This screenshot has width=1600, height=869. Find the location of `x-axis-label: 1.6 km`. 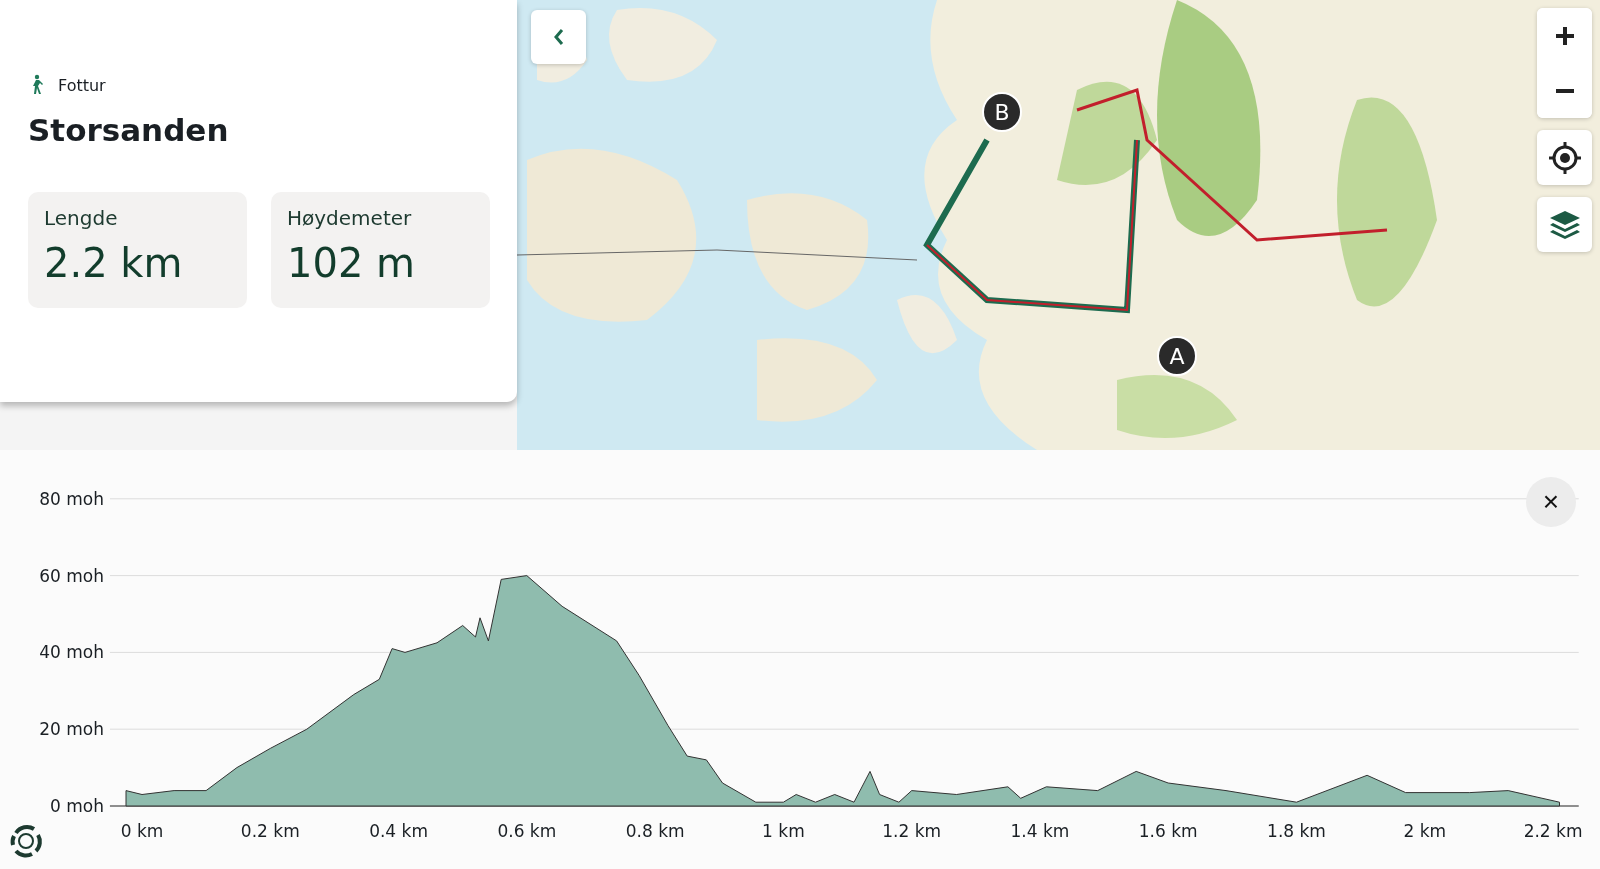

x-axis-label: 1.6 km is located at coordinates (1168, 831).